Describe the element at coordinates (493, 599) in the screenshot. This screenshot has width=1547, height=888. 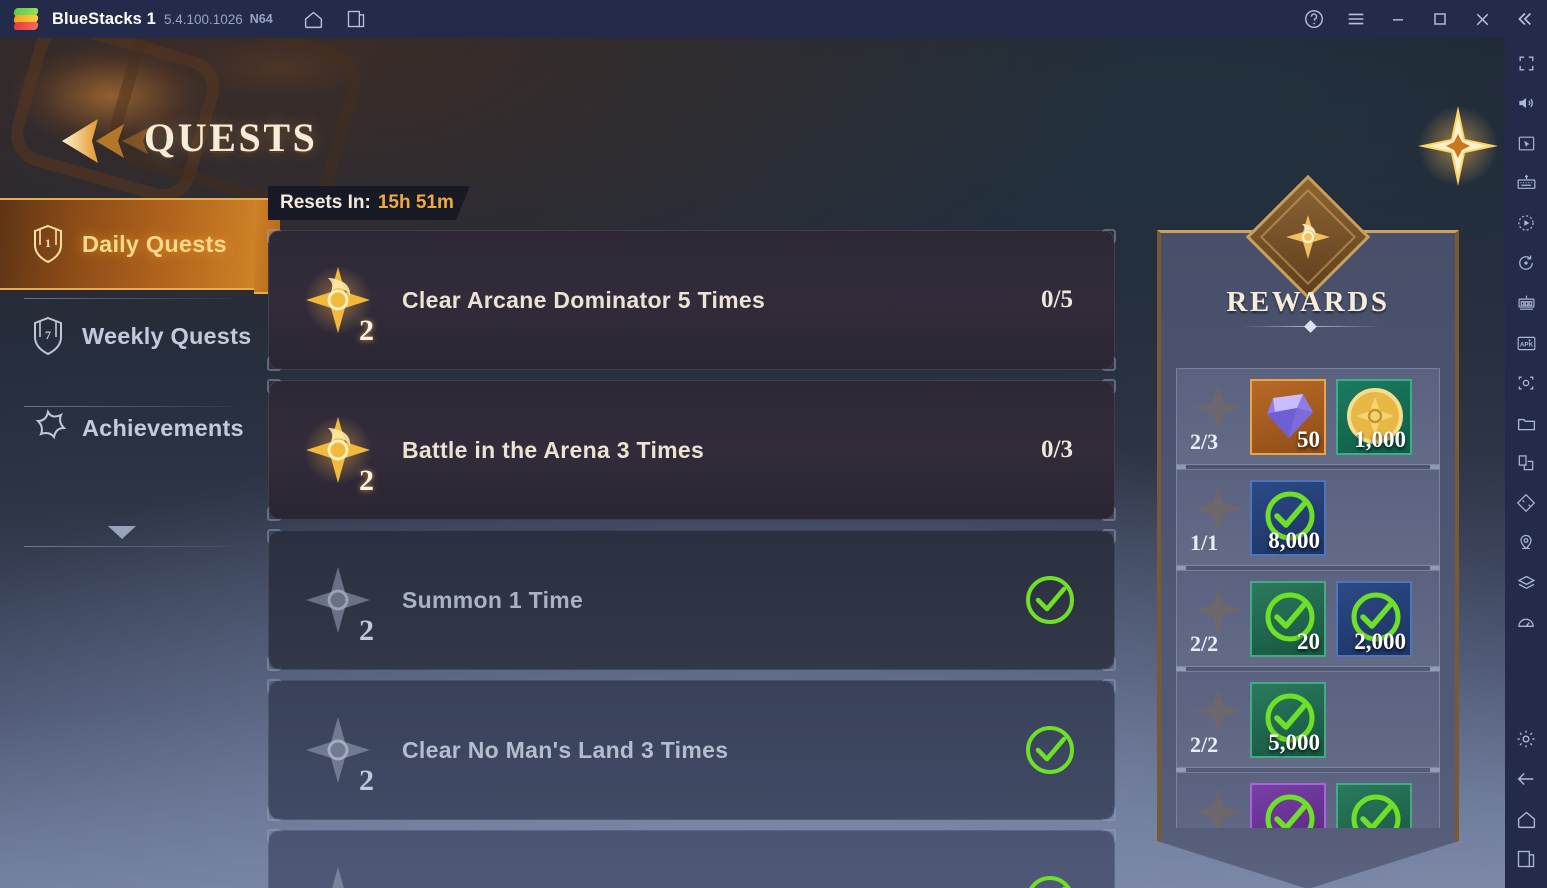
I see `quest-name: Summon 1 Time` at that location.